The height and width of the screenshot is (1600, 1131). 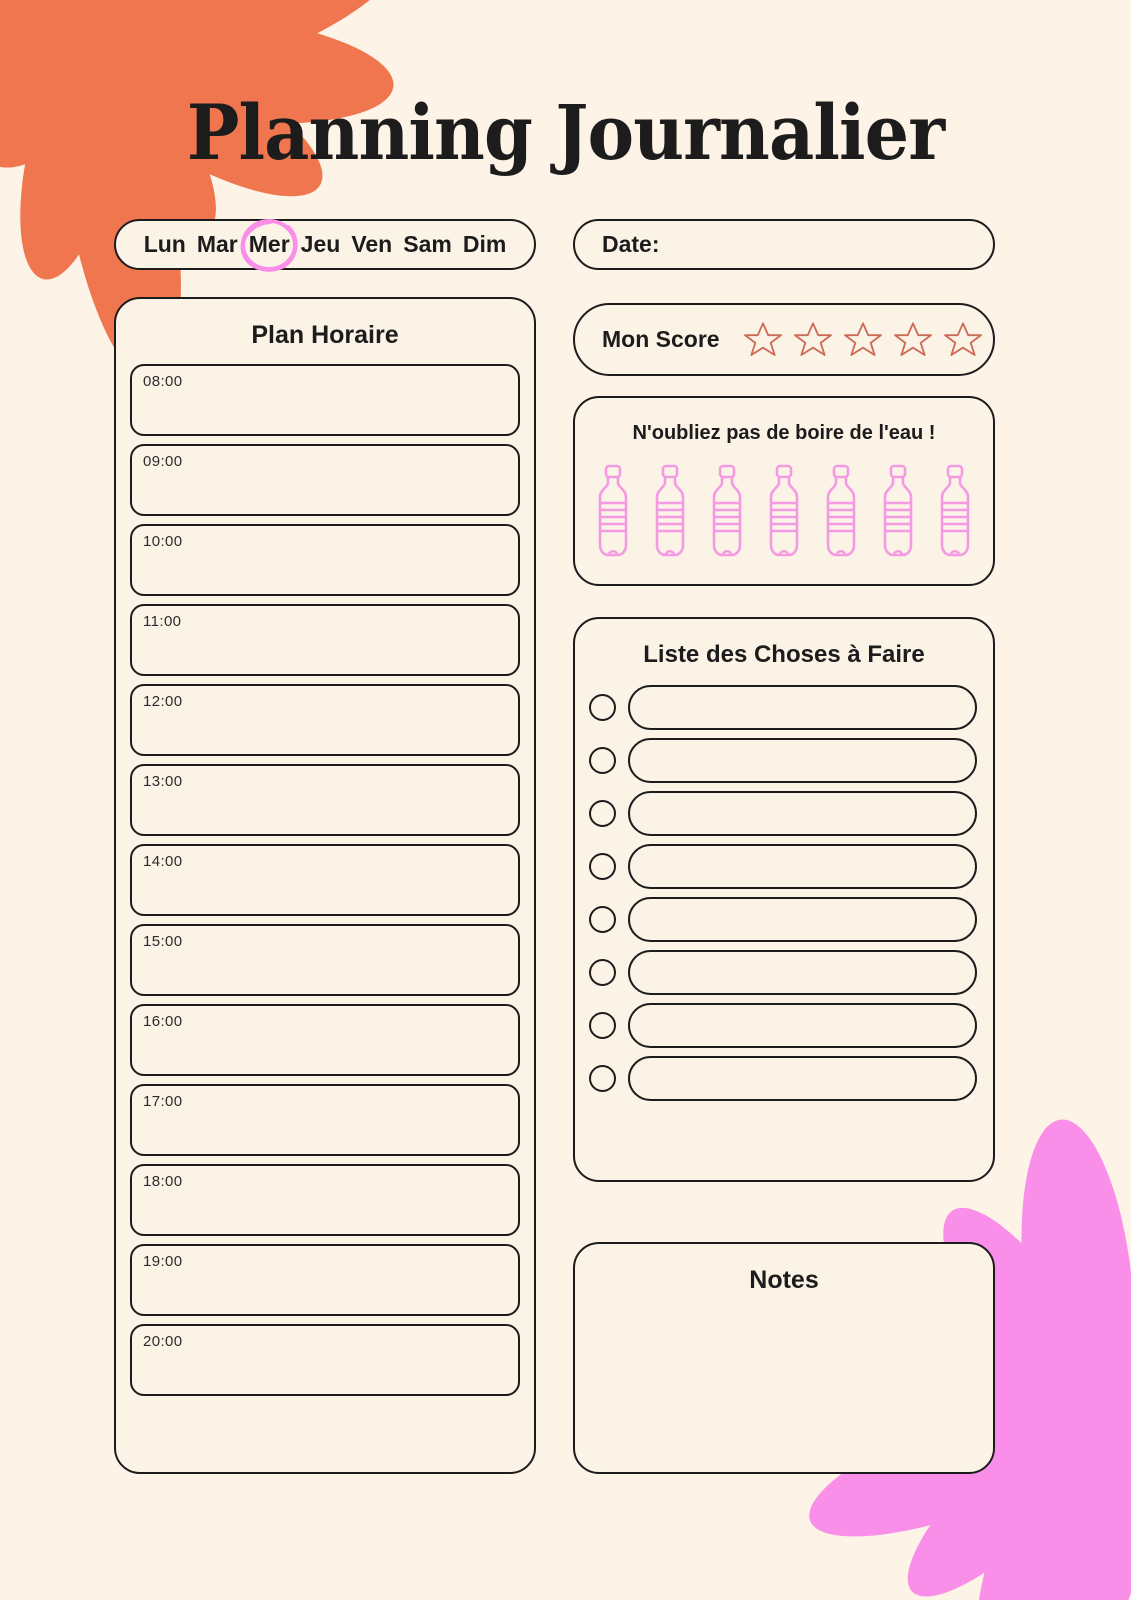 What do you see at coordinates (163, 1181) in the screenshot?
I see `slot-time-label: 18:00` at bounding box center [163, 1181].